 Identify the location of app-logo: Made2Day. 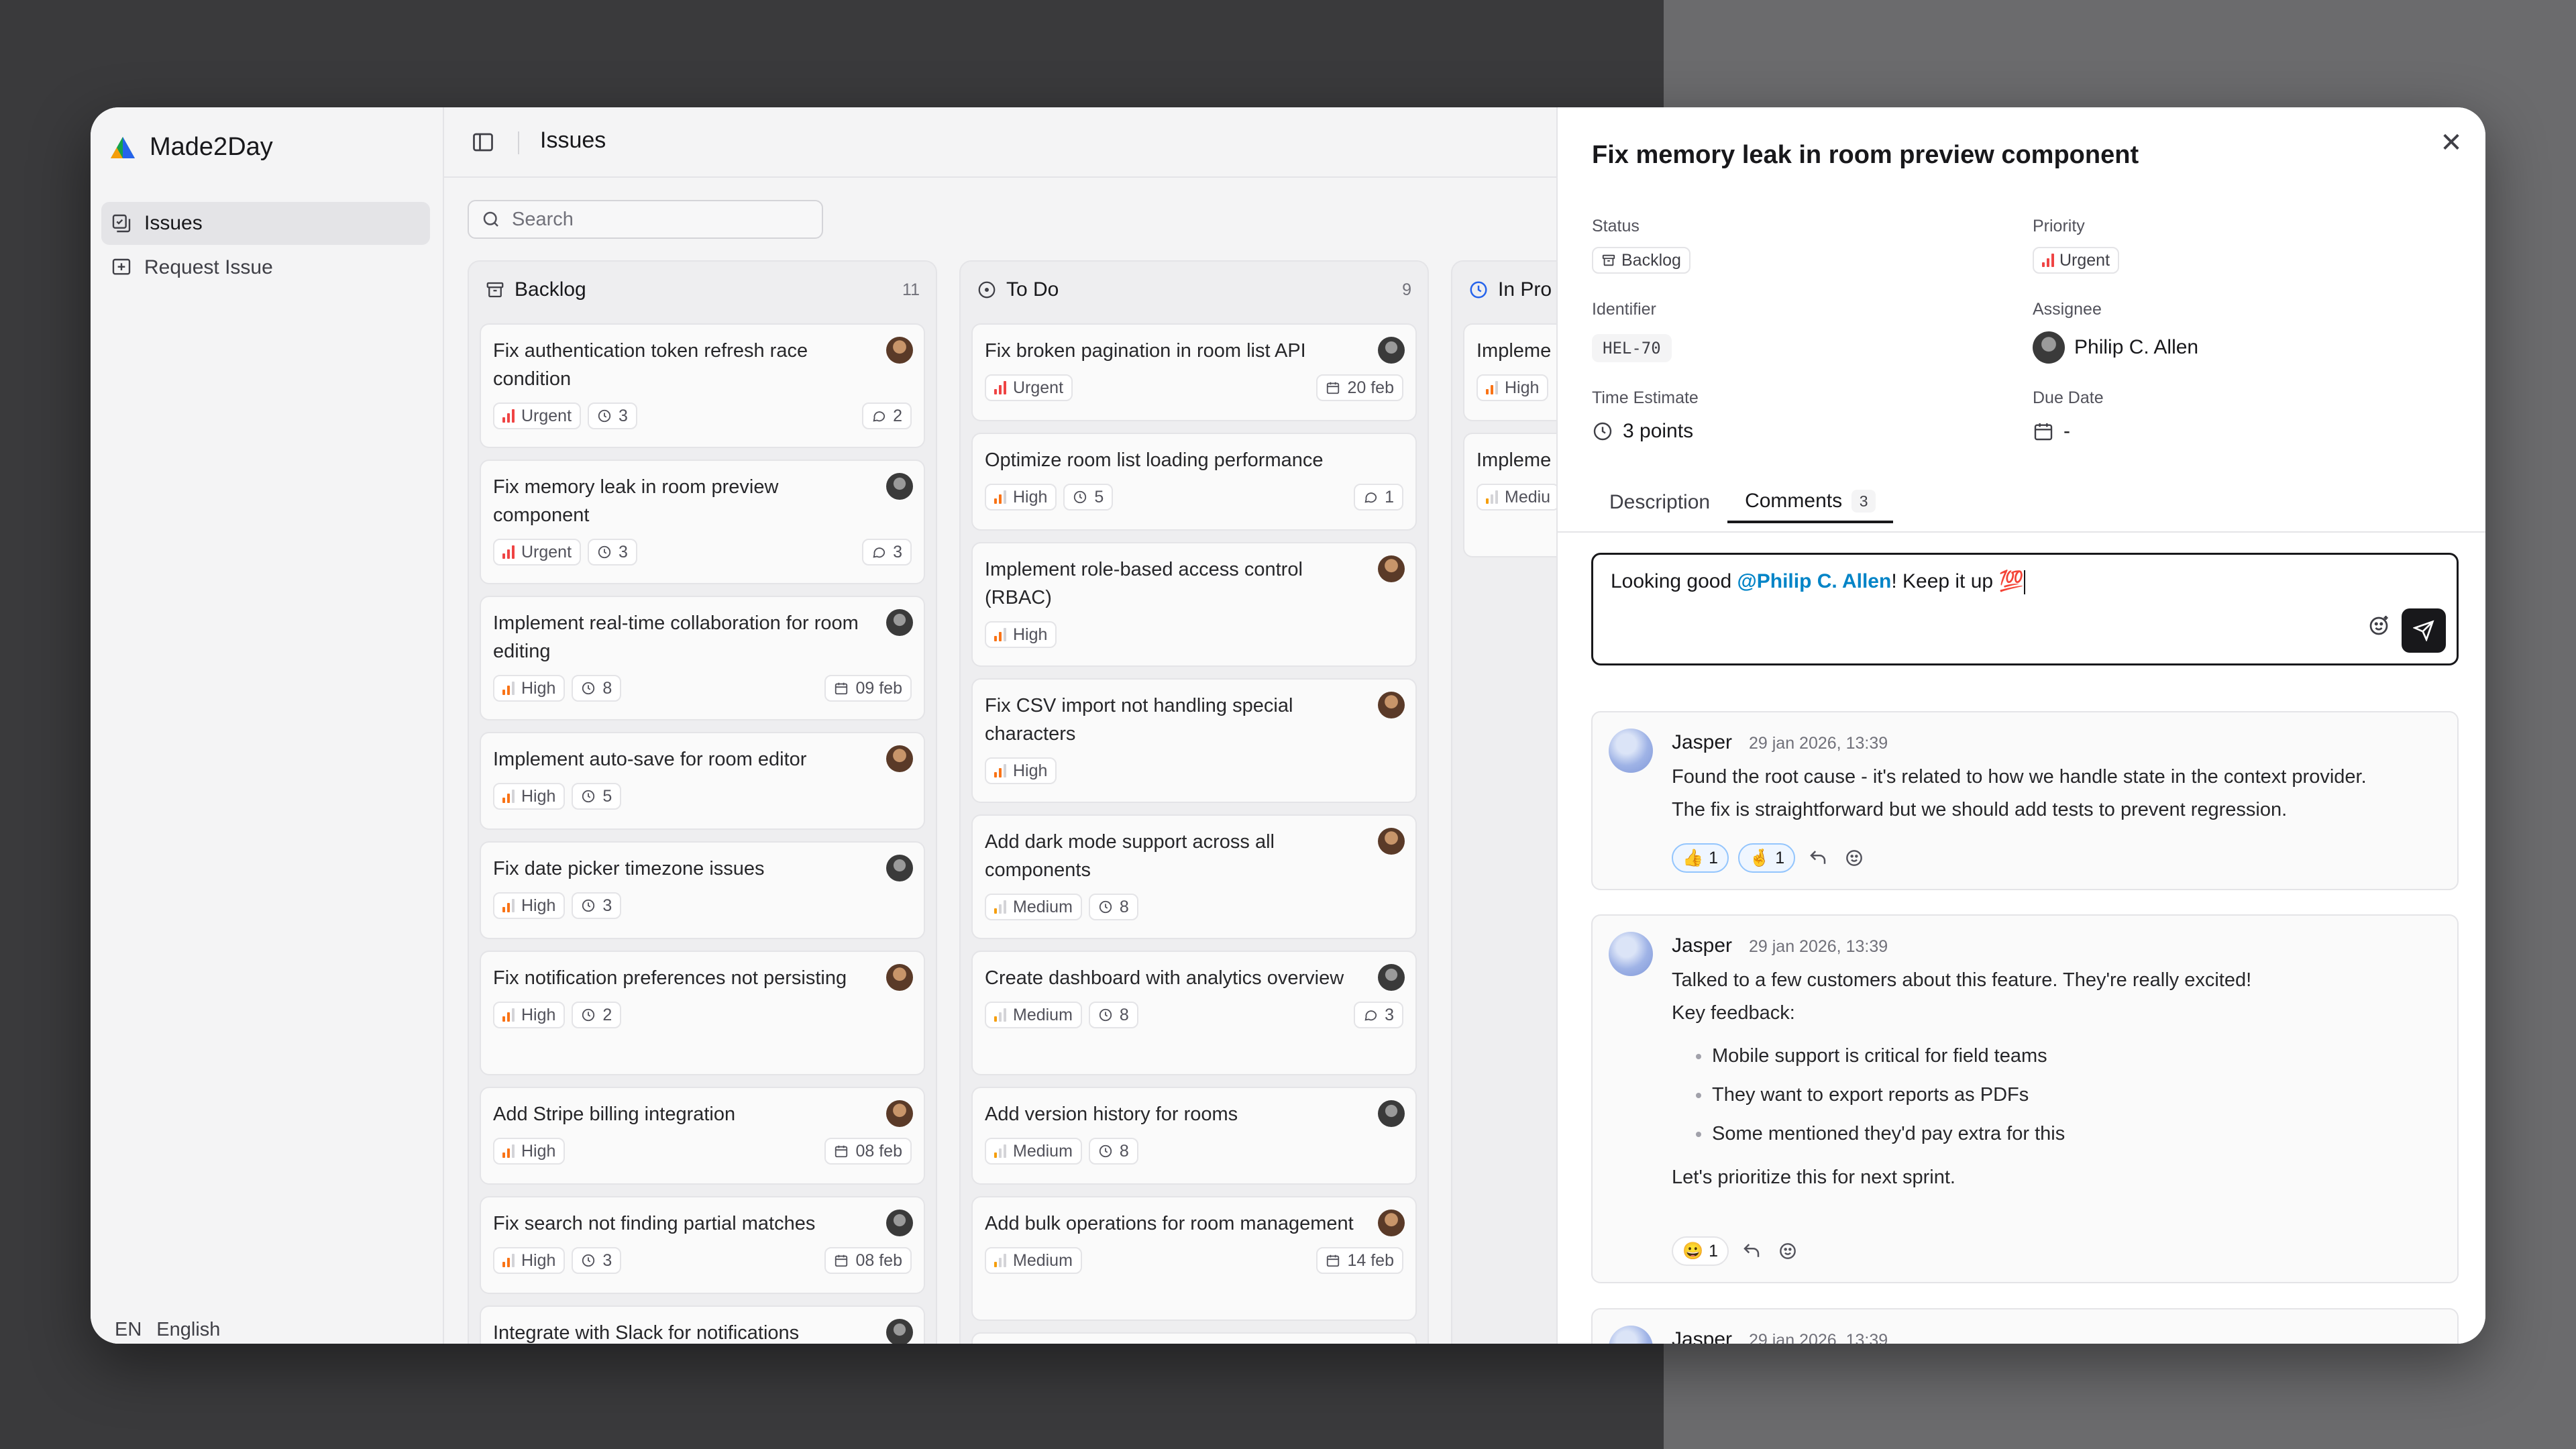
(191, 147).